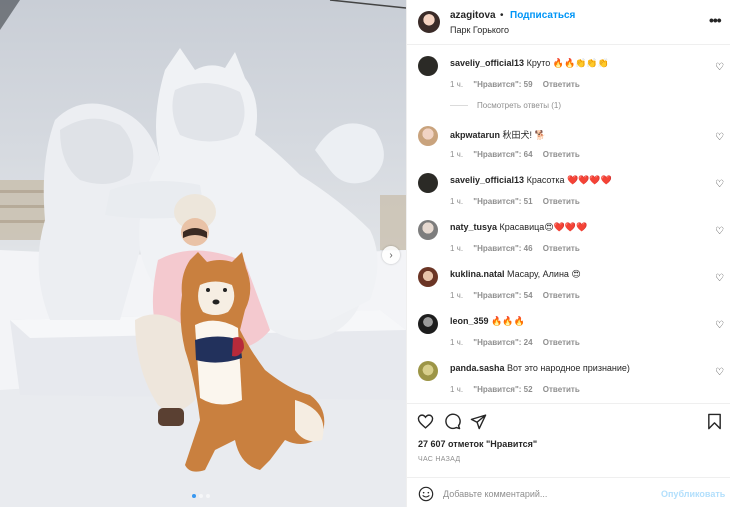  What do you see at coordinates (543, 494) in the screenshot?
I see `comment-input` at bounding box center [543, 494].